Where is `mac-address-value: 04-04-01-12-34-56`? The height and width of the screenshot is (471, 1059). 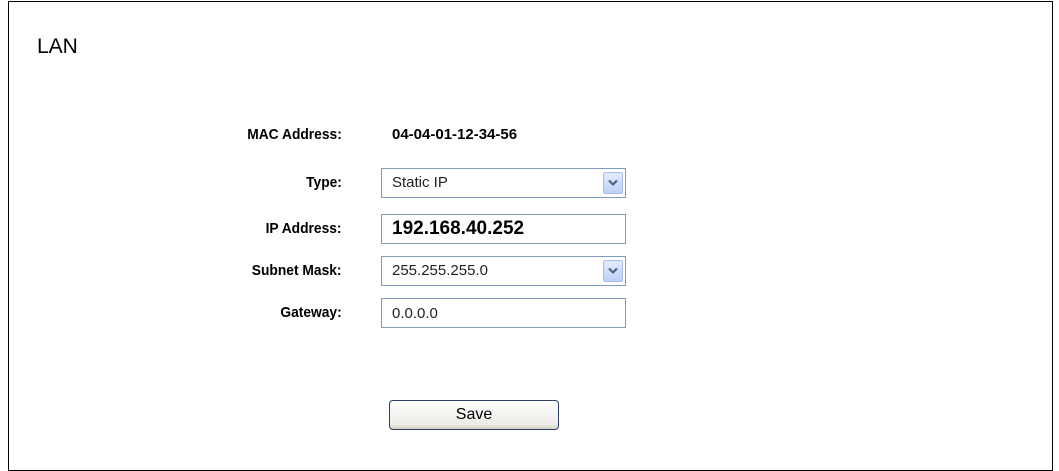
mac-address-value: 04-04-01-12-34-56 is located at coordinates (455, 134).